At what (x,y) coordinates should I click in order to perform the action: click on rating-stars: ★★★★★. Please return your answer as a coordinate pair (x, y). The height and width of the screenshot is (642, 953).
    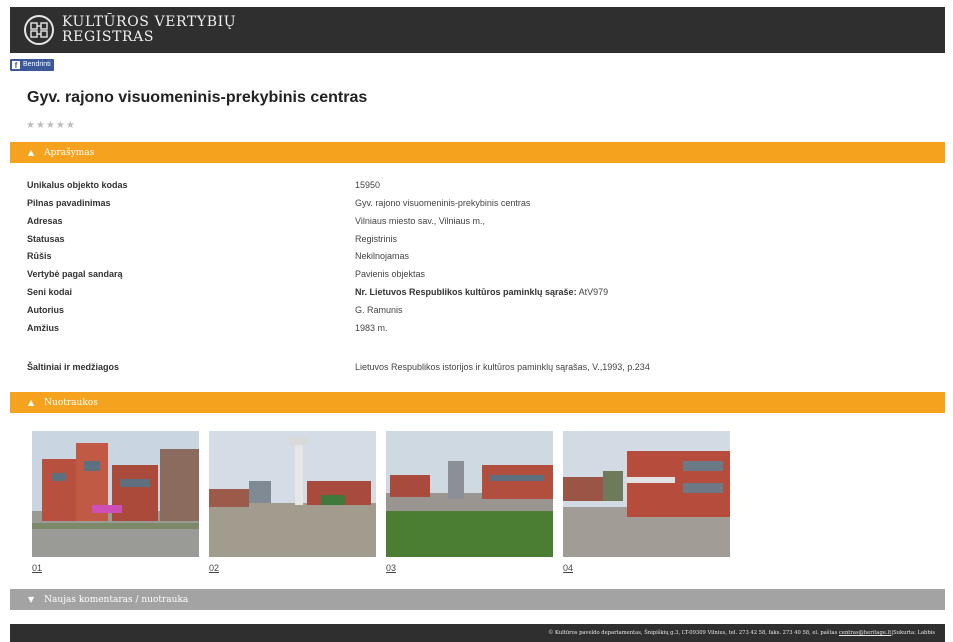
    Looking at the image, I should click on (51, 125).